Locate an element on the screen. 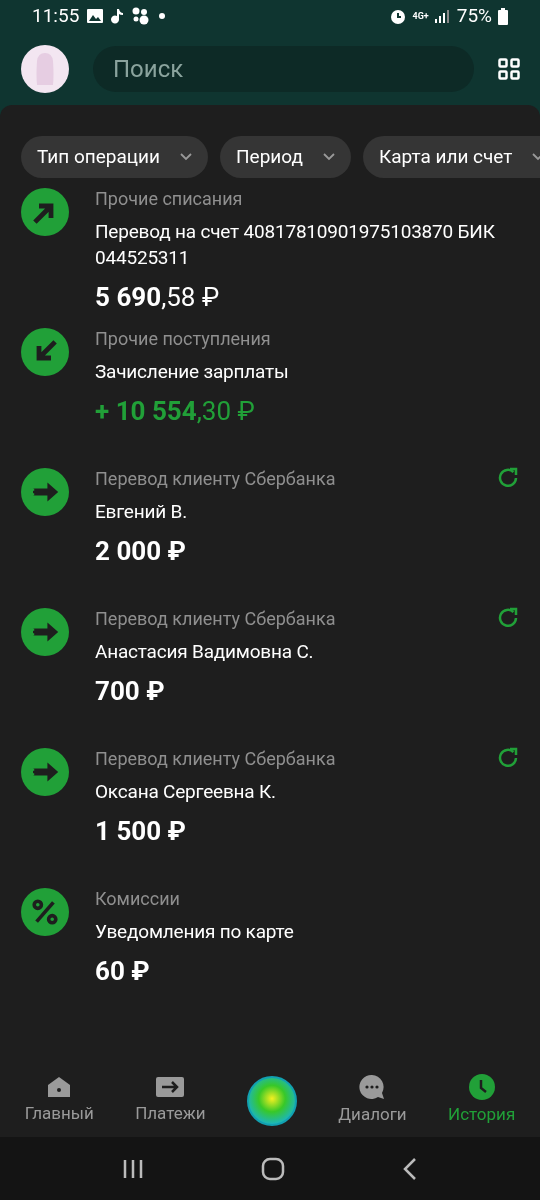  operation-amount: 2 000 ₽ is located at coordinates (141, 551).